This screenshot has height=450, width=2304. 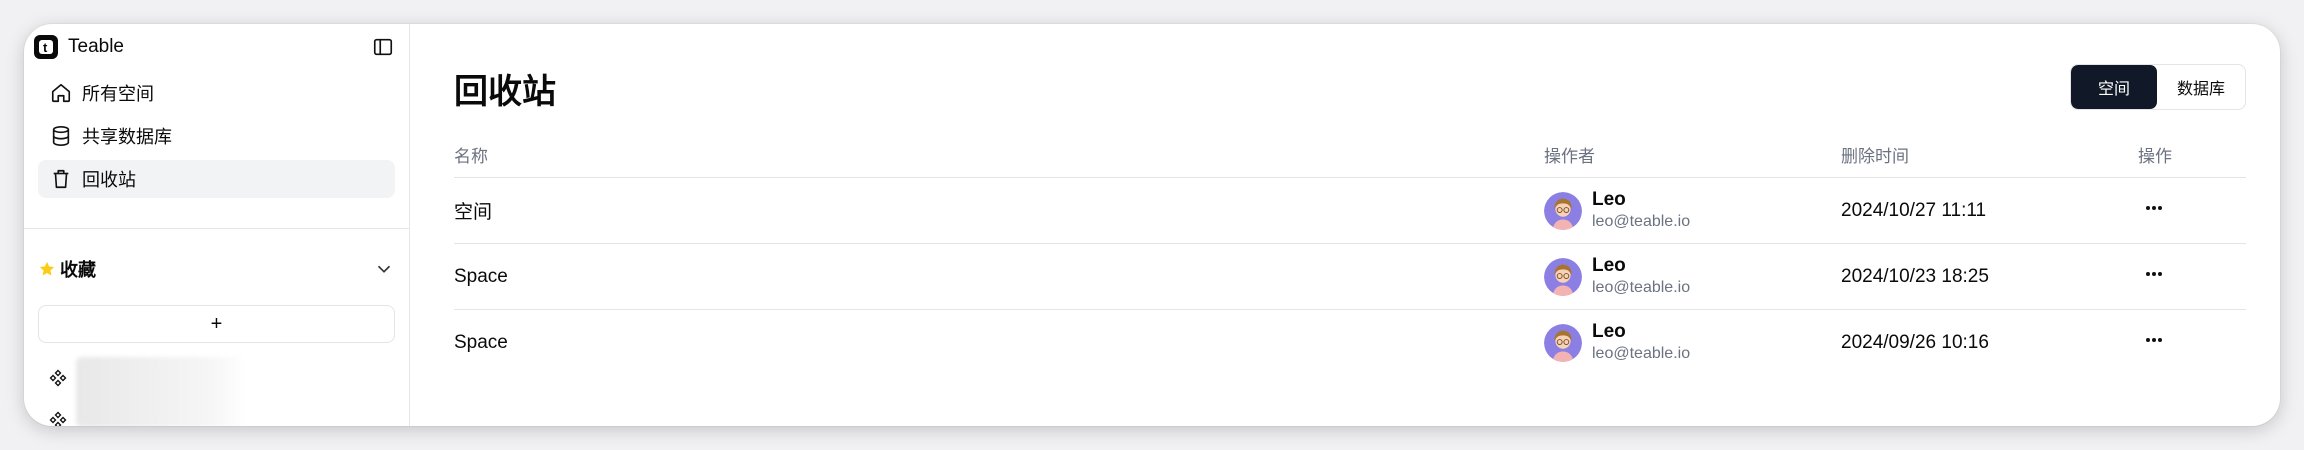 What do you see at coordinates (61, 93) in the screenshot?
I see `home-icon` at bounding box center [61, 93].